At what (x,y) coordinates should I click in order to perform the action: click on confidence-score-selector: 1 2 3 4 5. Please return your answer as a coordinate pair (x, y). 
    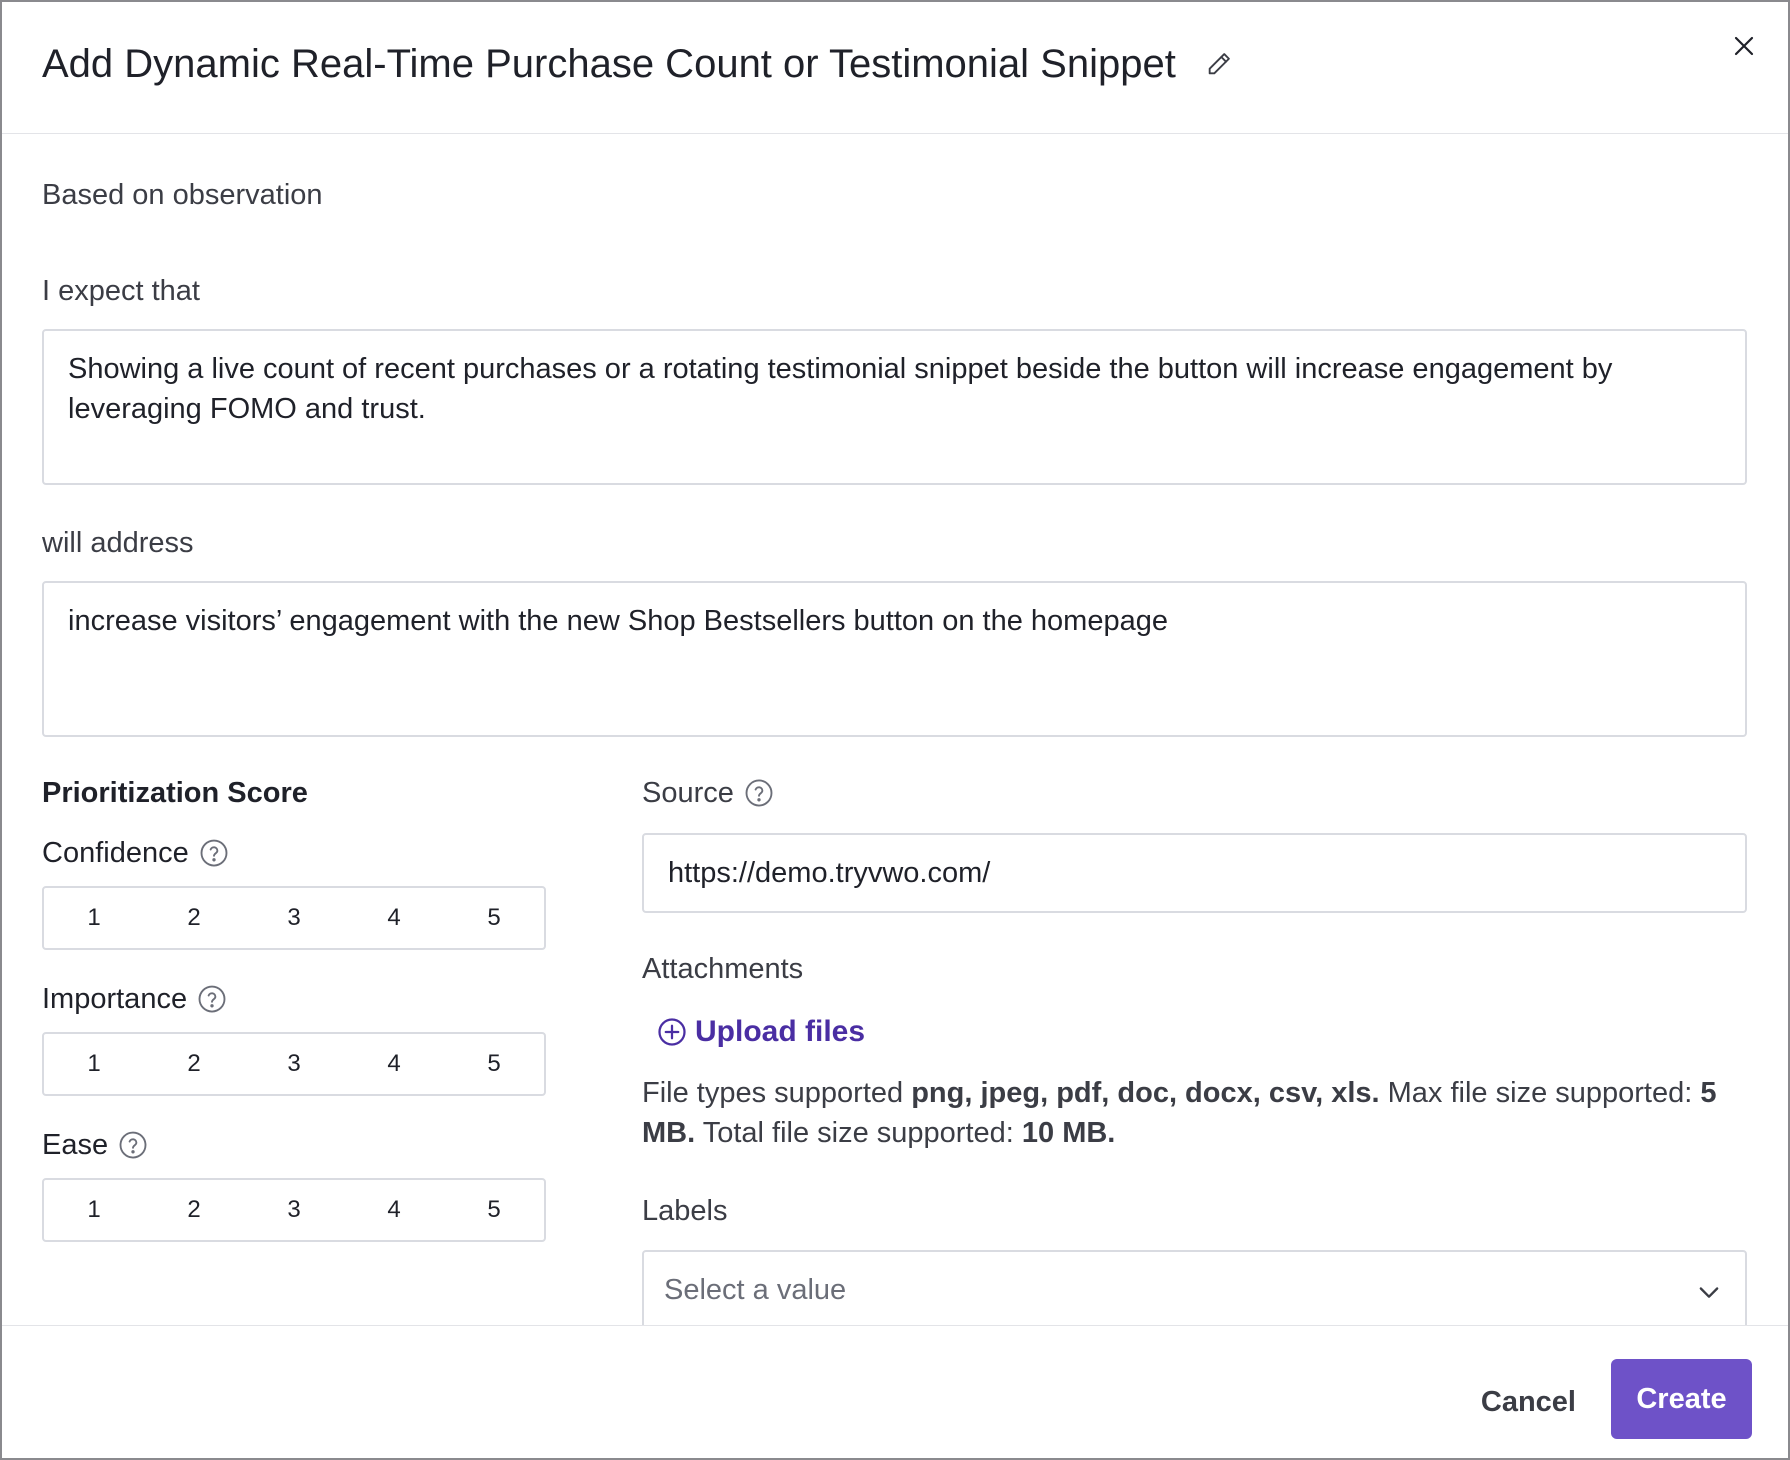
    Looking at the image, I should click on (294, 918).